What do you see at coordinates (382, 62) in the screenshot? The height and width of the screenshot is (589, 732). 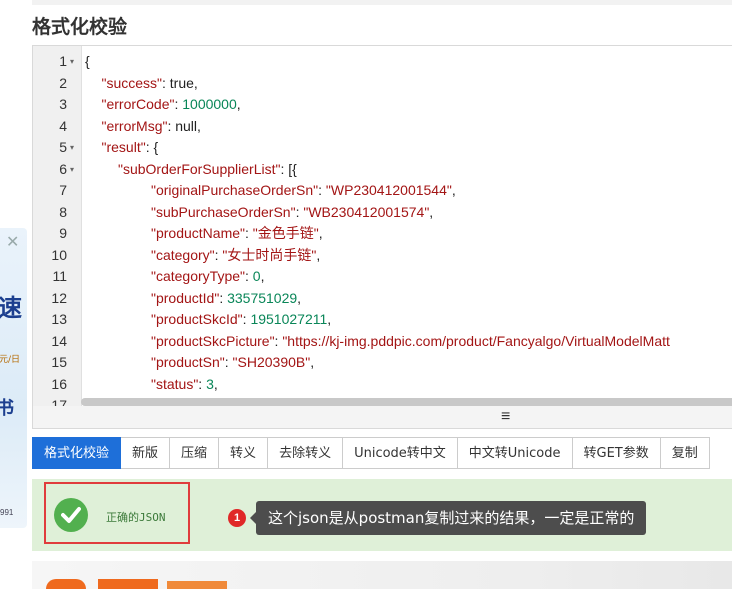 I see `code-line: 1 ▾ {` at bounding box center [382, 62].